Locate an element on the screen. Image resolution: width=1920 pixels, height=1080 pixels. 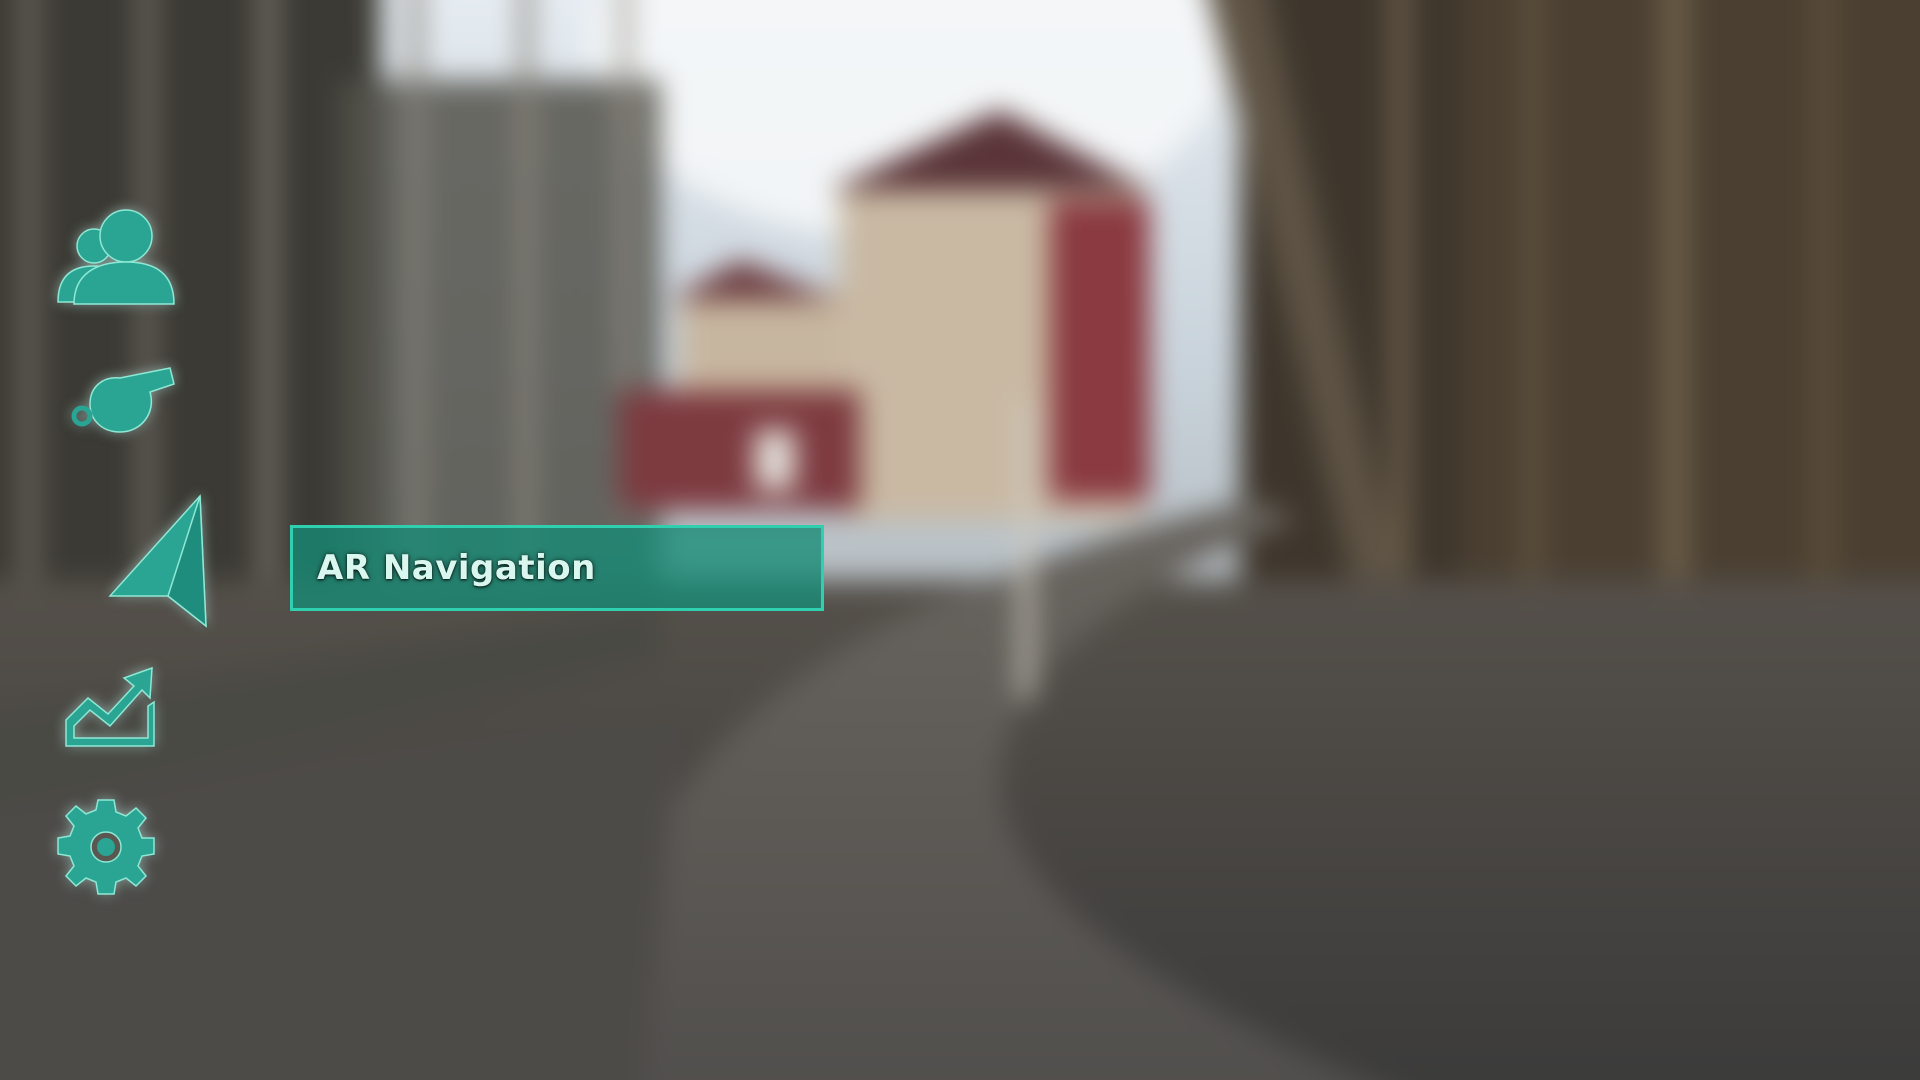
navigation-arrow-icon is located at coordinates (159, 561).